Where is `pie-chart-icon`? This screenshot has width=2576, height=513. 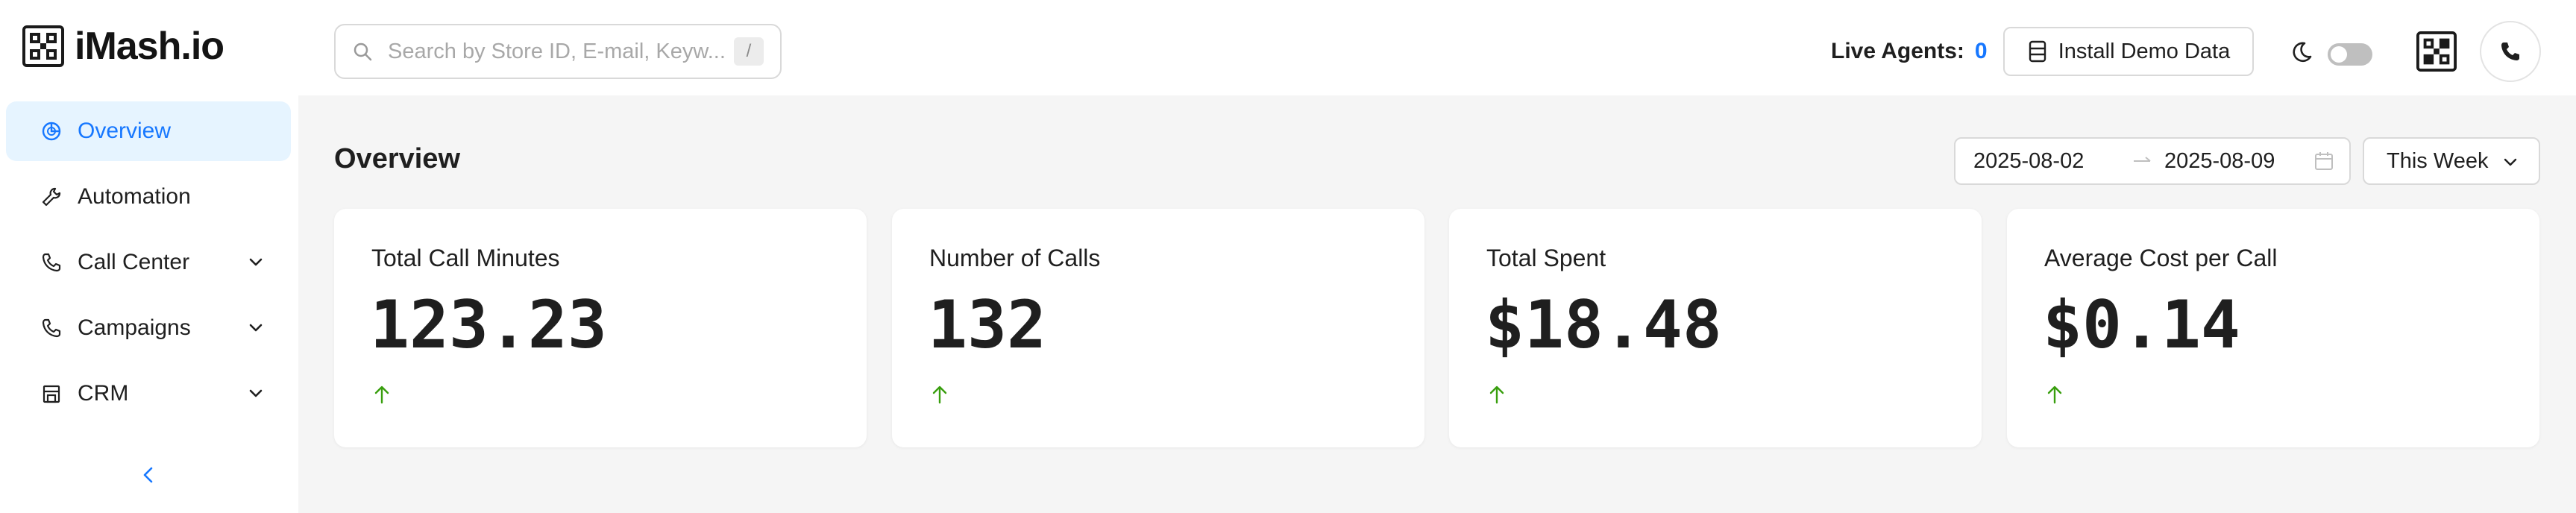
pie-chart-icon is located at coordinates (52, 131).